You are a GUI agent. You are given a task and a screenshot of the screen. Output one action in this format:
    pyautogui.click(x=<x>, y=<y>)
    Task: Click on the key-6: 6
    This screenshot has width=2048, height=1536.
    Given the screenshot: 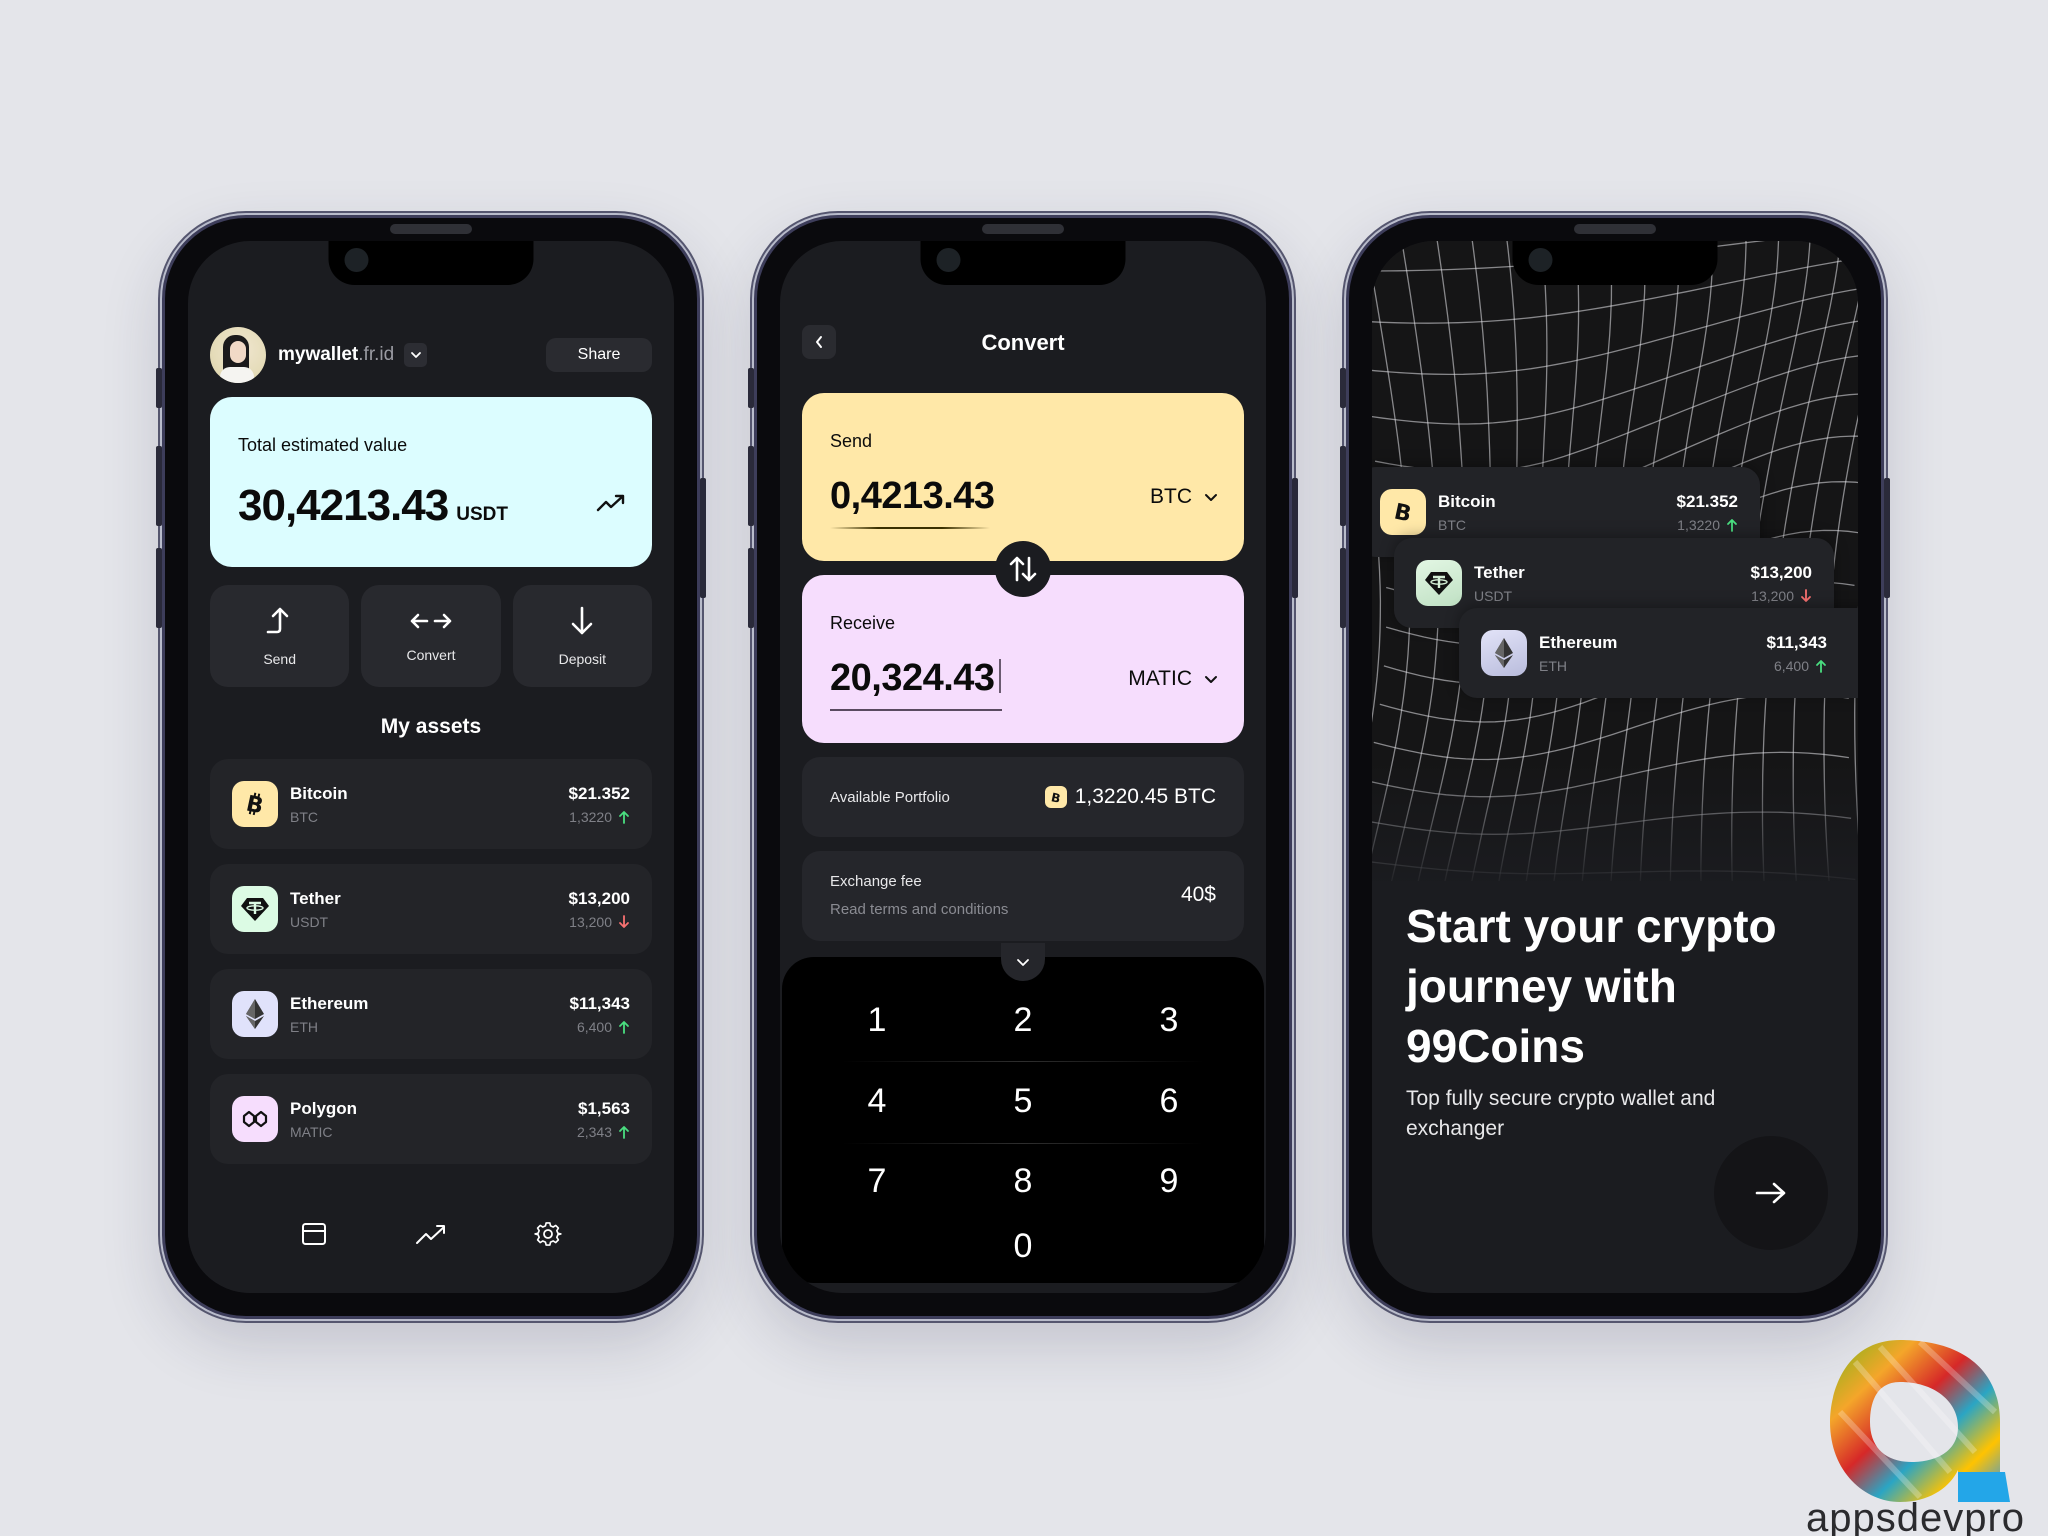 What is the action you would take?
    pyautogui.click(x=1169, y=1101)
    